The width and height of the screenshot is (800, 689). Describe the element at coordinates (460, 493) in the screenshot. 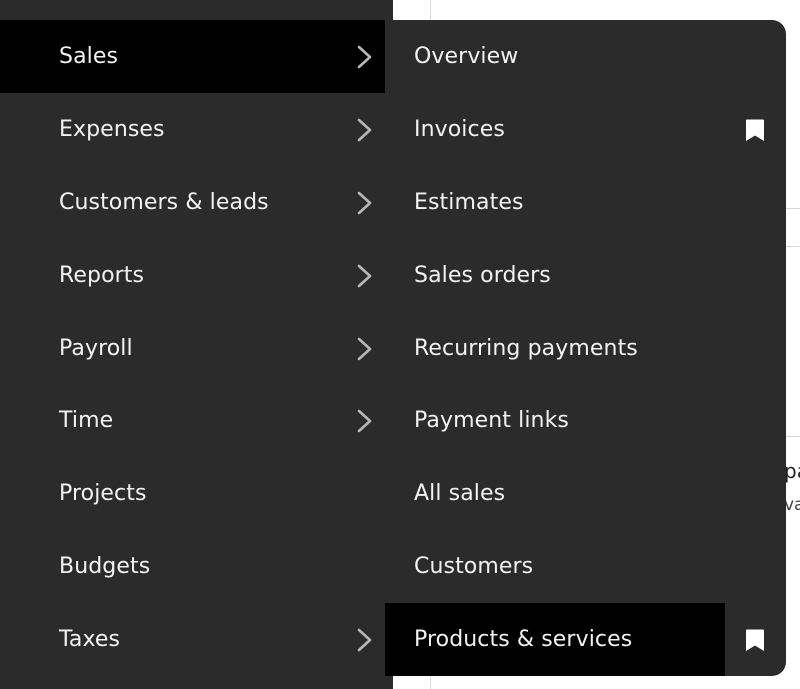

I see `submenu-item-label: All sales` at that location.